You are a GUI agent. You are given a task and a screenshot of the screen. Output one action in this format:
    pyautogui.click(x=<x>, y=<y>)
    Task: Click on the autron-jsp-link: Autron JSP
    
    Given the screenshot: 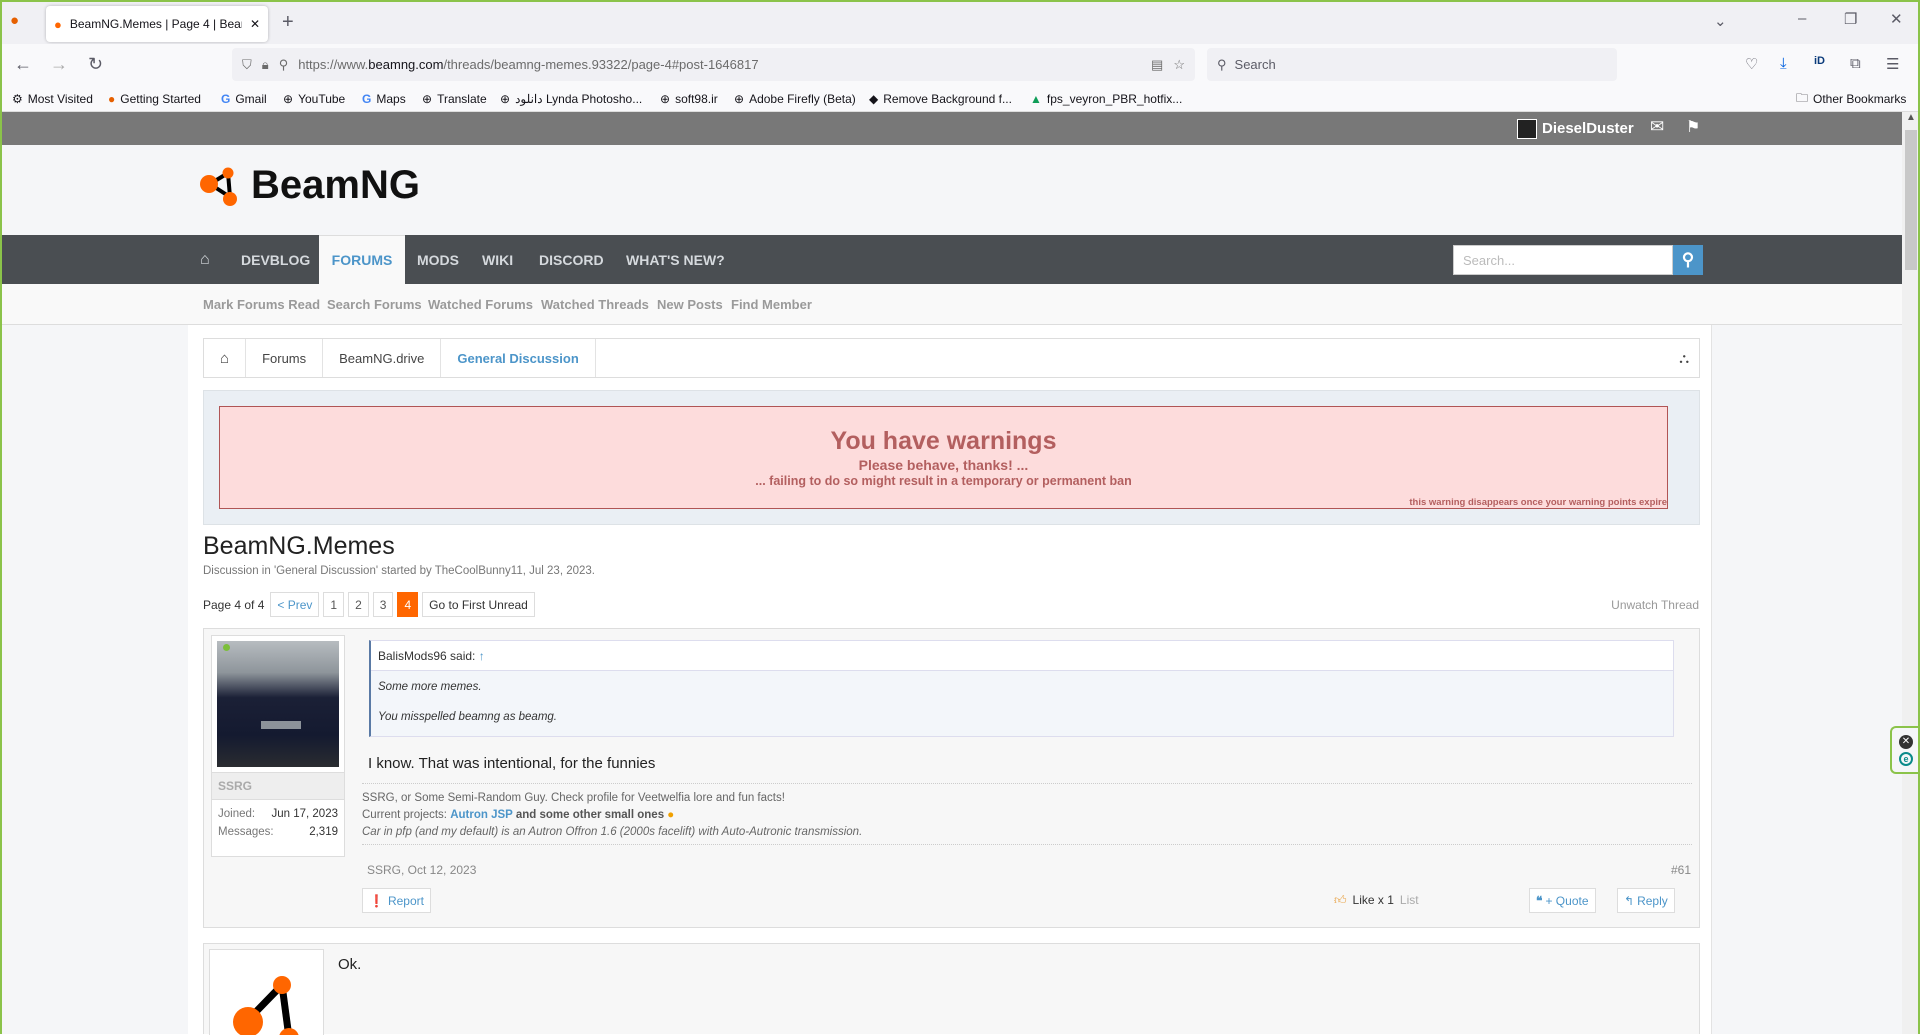 What is the action you would take?
    pyautogui.click(x=481, y=815)
    